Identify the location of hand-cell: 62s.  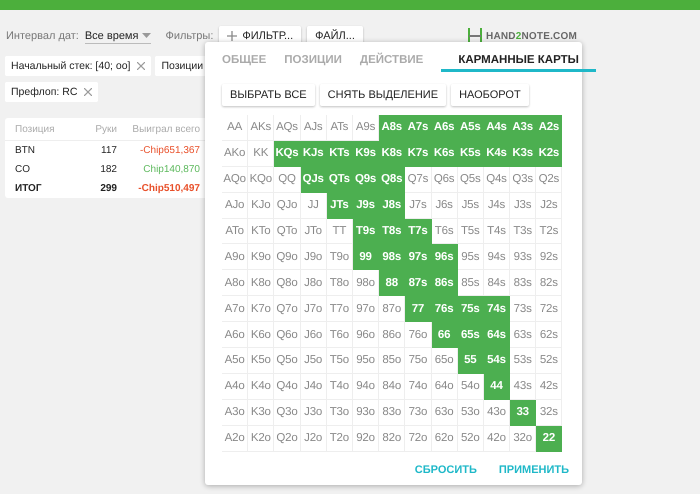
(549, 335).